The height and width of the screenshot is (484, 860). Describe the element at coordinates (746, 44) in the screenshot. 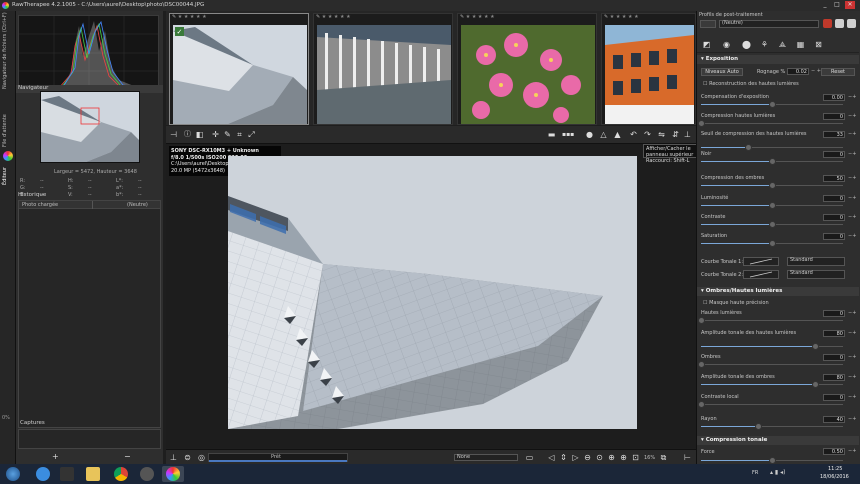

I see `tab-color-icon: ⬤` at that location.